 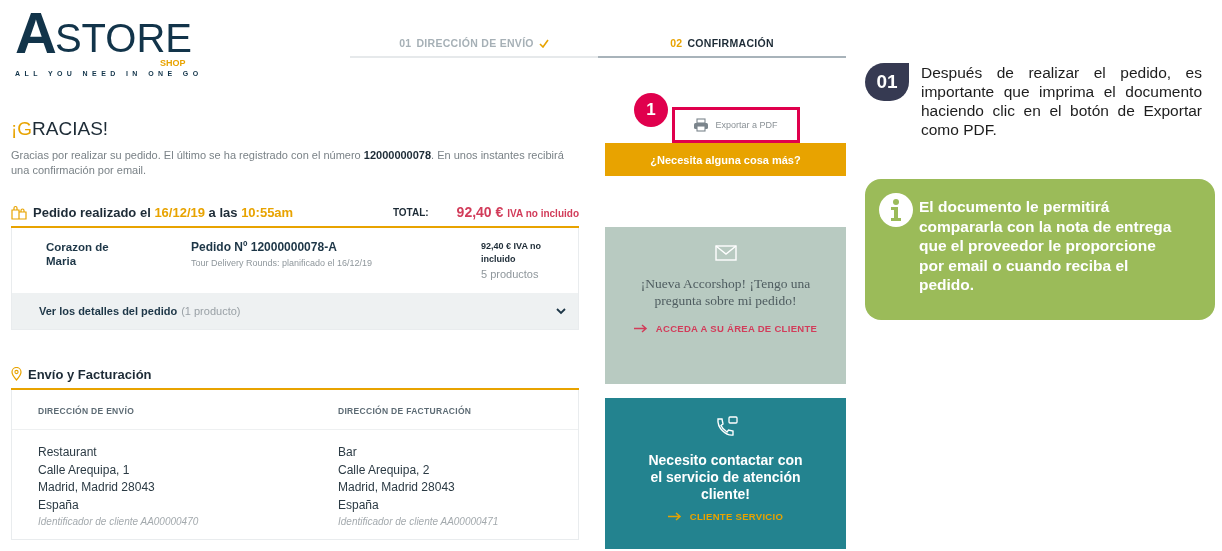 What do you see at coordinates (445, 410) in the screenshot?
I see `address-heading: DIRECCIÓN DE FACTURACIÓN` at bounding box center [445, 410].